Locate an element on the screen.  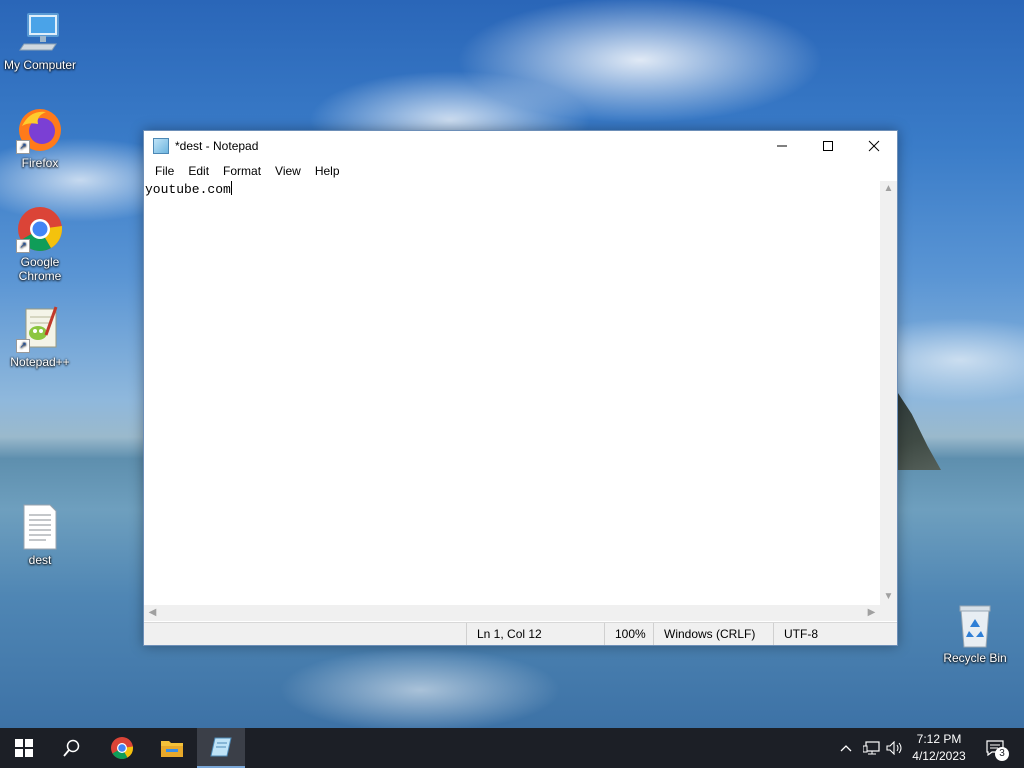
desktop-icon-label: dest is located at coordinates (40, 560).